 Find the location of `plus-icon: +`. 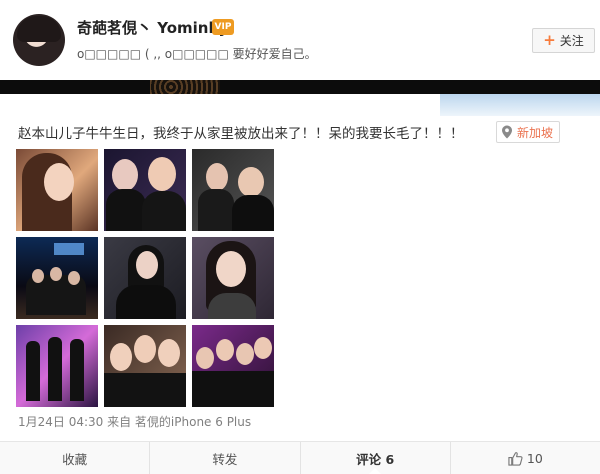

plus-icon: + is located at coordinates (549, 40).